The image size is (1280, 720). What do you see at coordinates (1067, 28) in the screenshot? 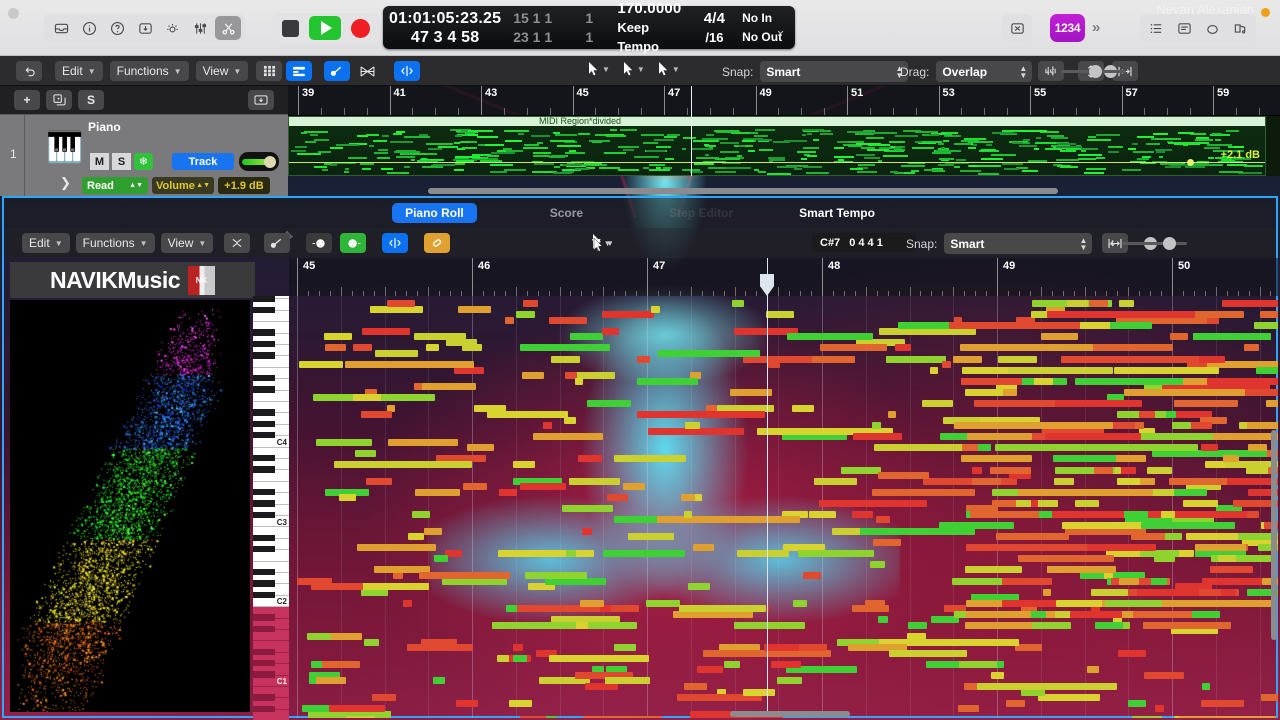
I see `count-in-badge: 1234` at bounding box center [1067, 28].